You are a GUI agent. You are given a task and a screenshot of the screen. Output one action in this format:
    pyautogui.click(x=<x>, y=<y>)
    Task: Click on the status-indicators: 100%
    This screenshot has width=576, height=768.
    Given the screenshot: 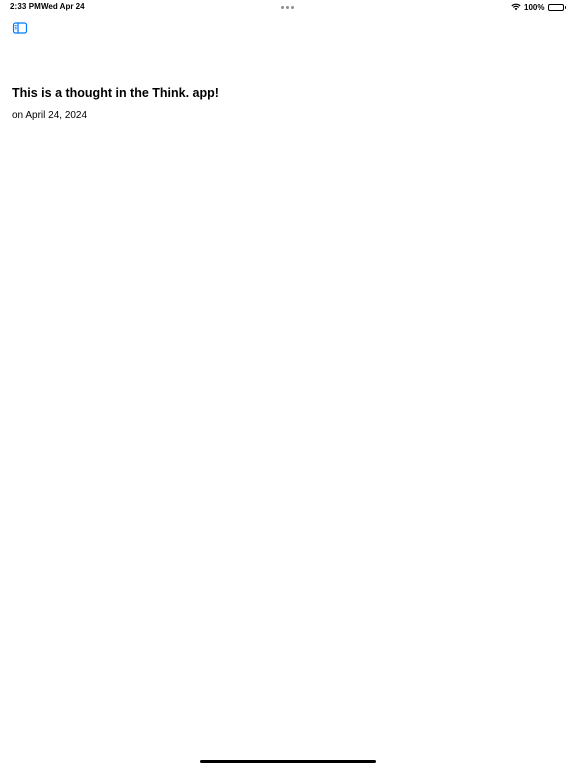 What is the action you would take?
    pyautogui.click(x=538, y=7)
    